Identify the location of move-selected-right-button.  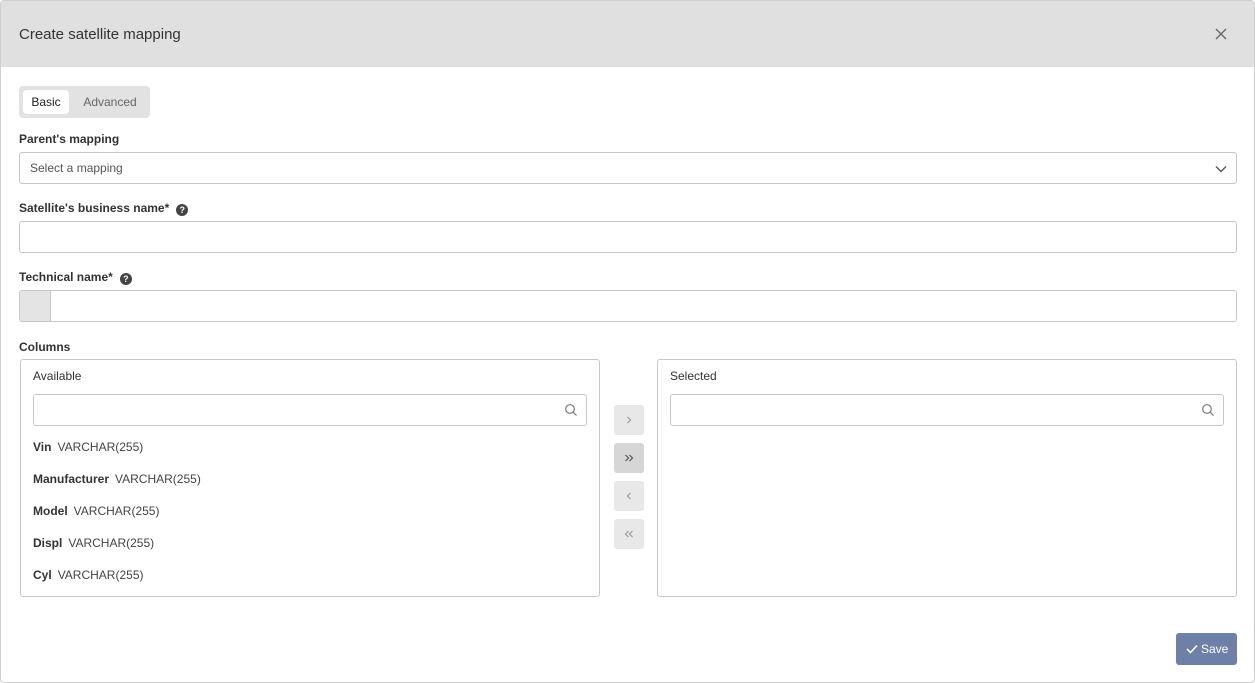
(629, 420).